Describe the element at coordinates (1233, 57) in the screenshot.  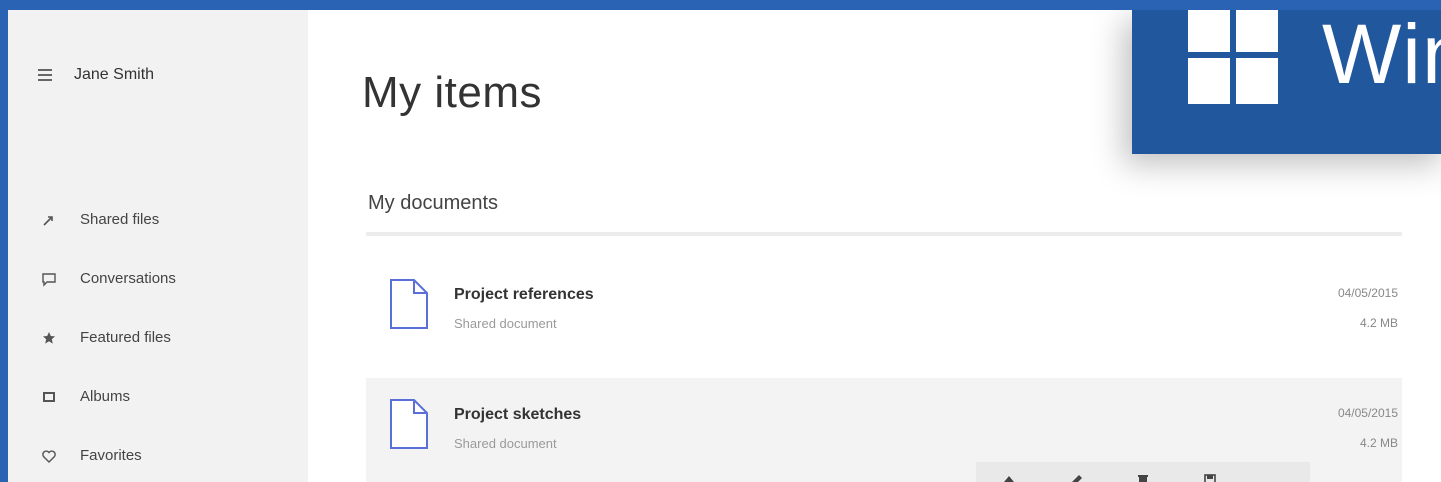
I see `windows-logo-icon` at that location.